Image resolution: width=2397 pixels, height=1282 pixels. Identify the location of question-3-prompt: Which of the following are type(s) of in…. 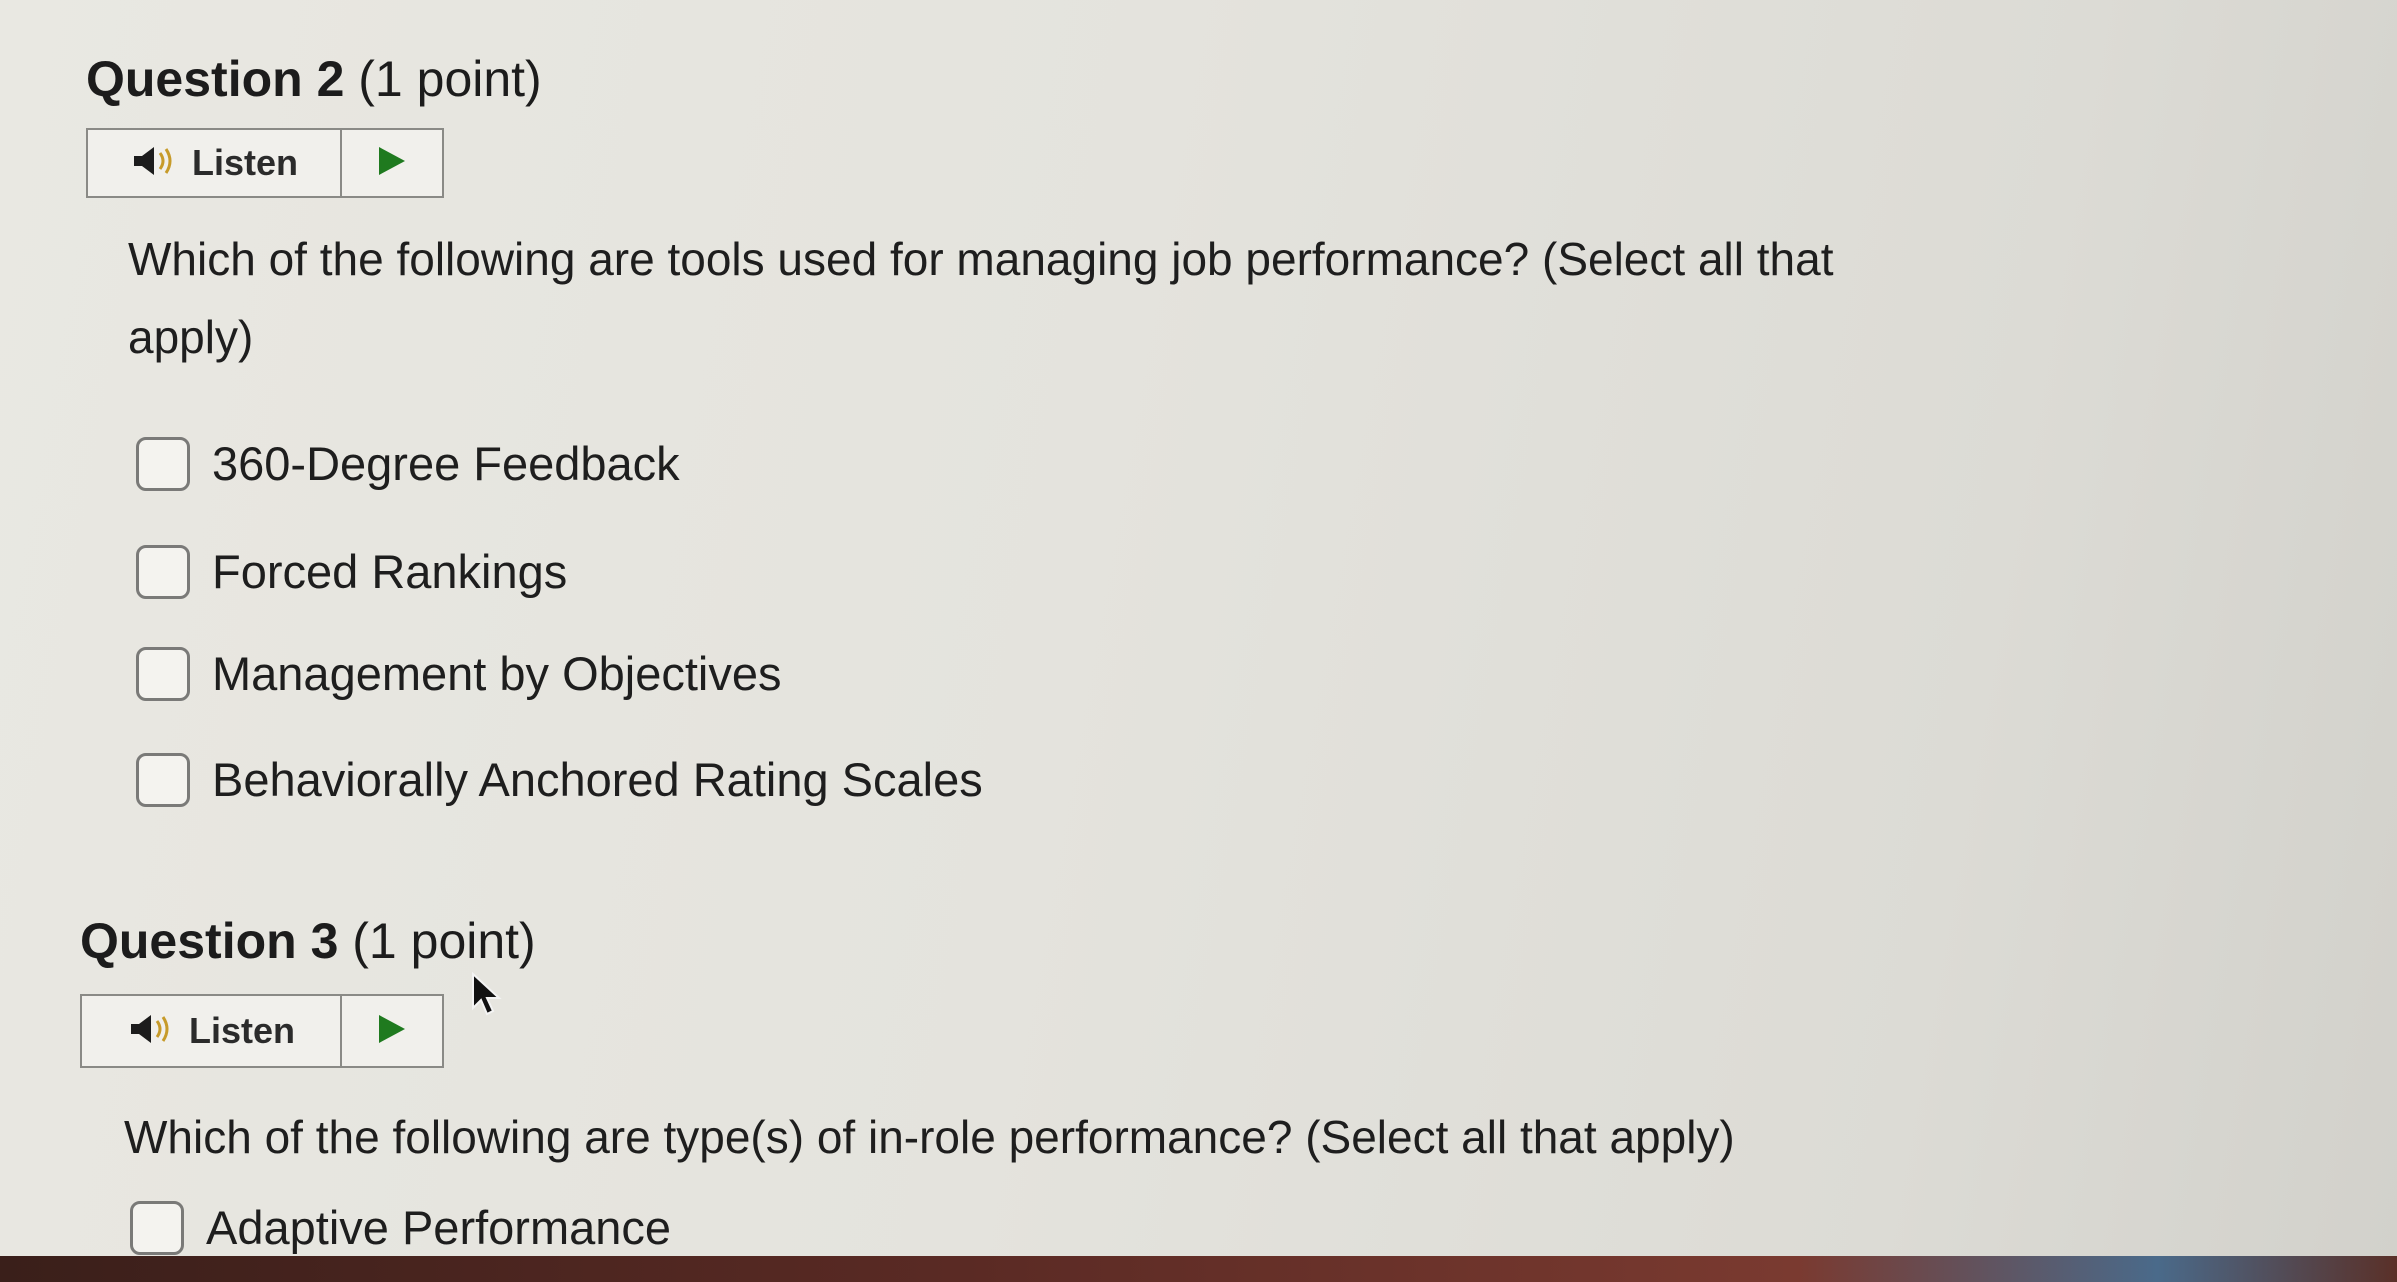
(929, 1137).